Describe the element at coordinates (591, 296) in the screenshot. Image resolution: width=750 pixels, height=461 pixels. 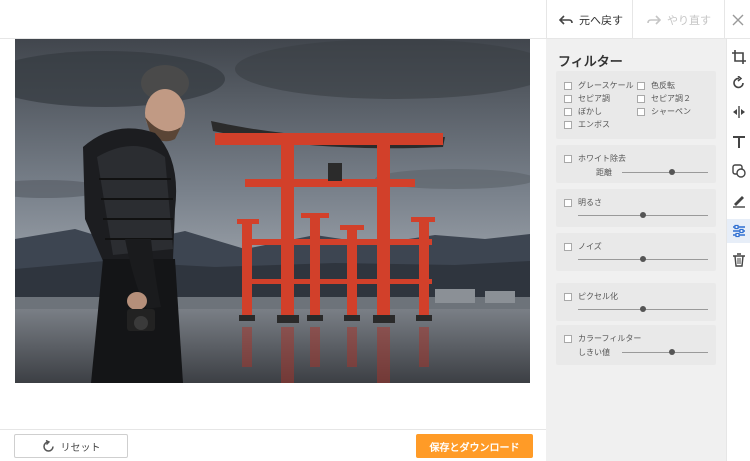
I see `pixelate-checkbox: ピクセル化` at that location.